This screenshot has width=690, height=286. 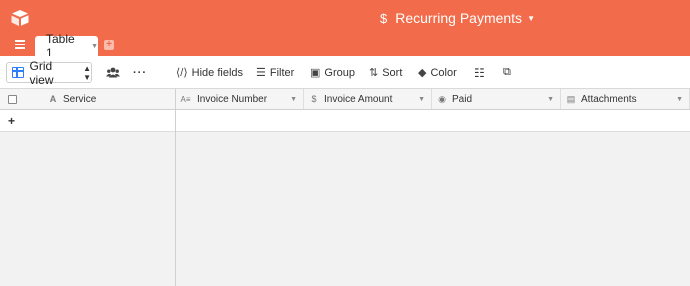 I want to click on view-switcher: Grid view ▲ ▼, so click(x=49, y=73).